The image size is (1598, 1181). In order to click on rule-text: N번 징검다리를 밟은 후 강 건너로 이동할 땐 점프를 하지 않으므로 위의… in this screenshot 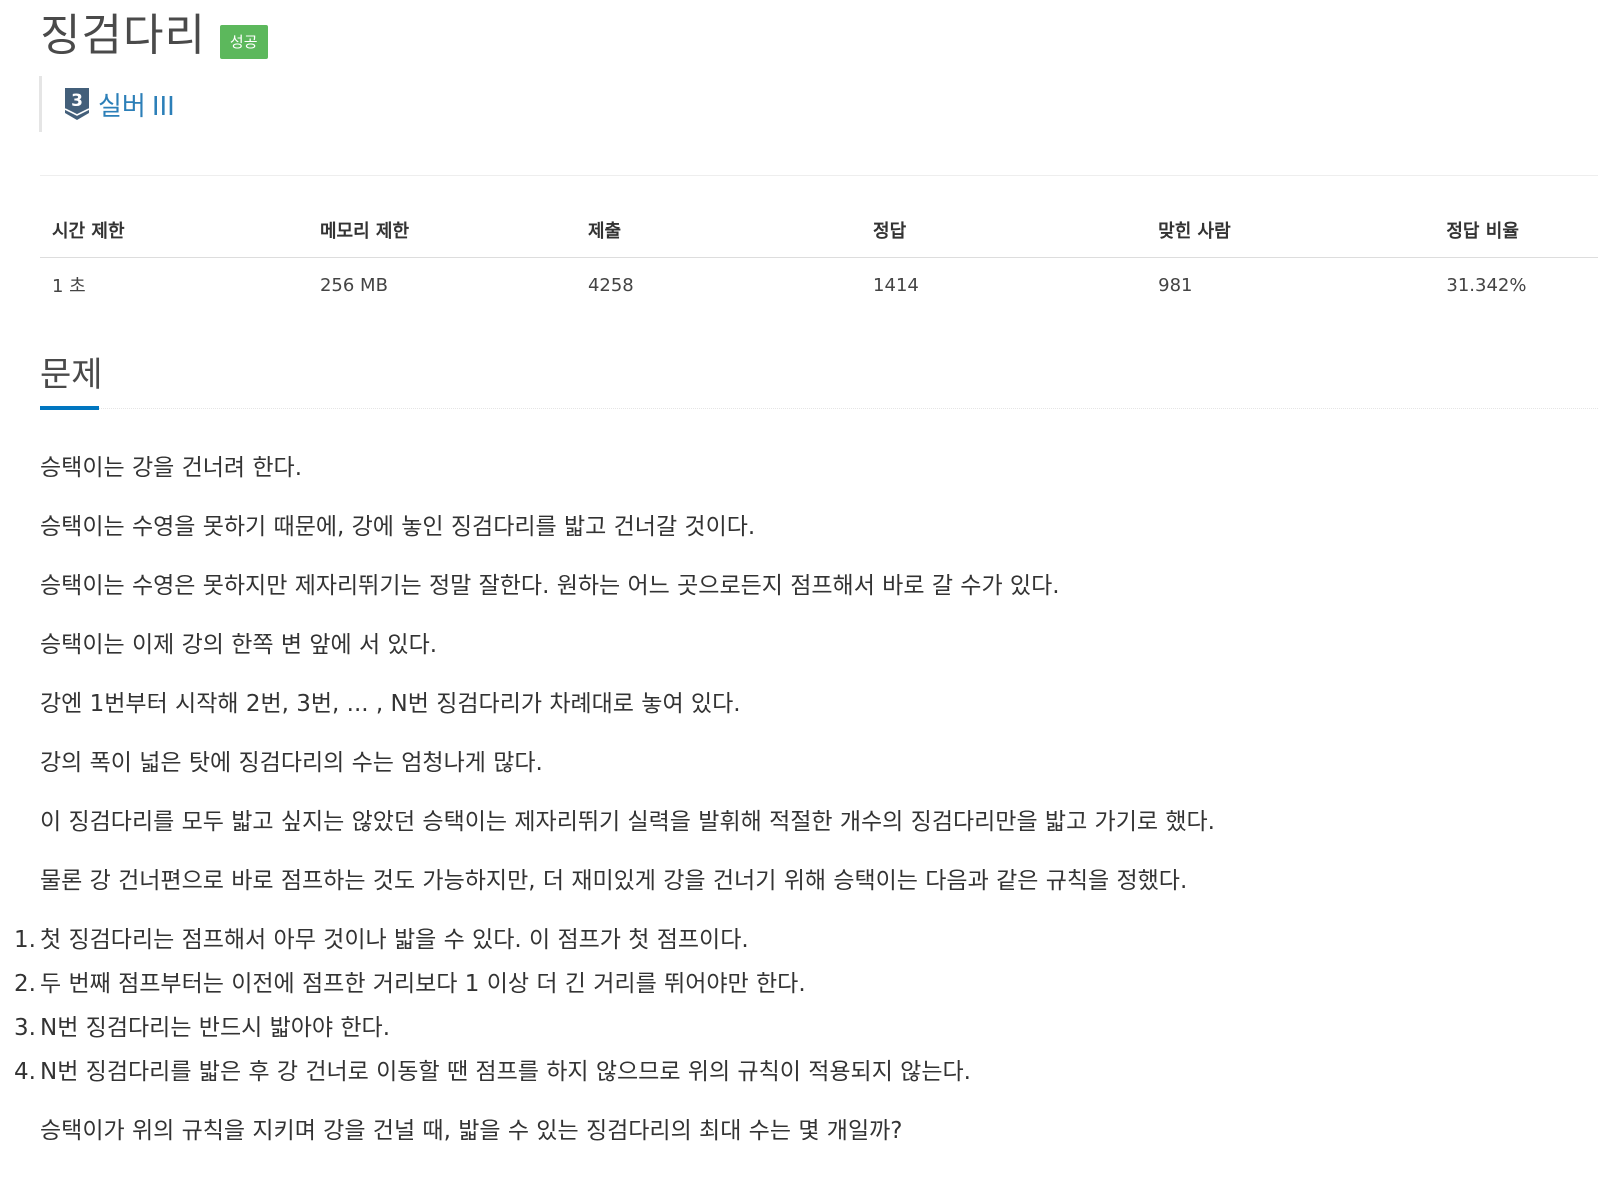, I will do `click(505, 1072)`.